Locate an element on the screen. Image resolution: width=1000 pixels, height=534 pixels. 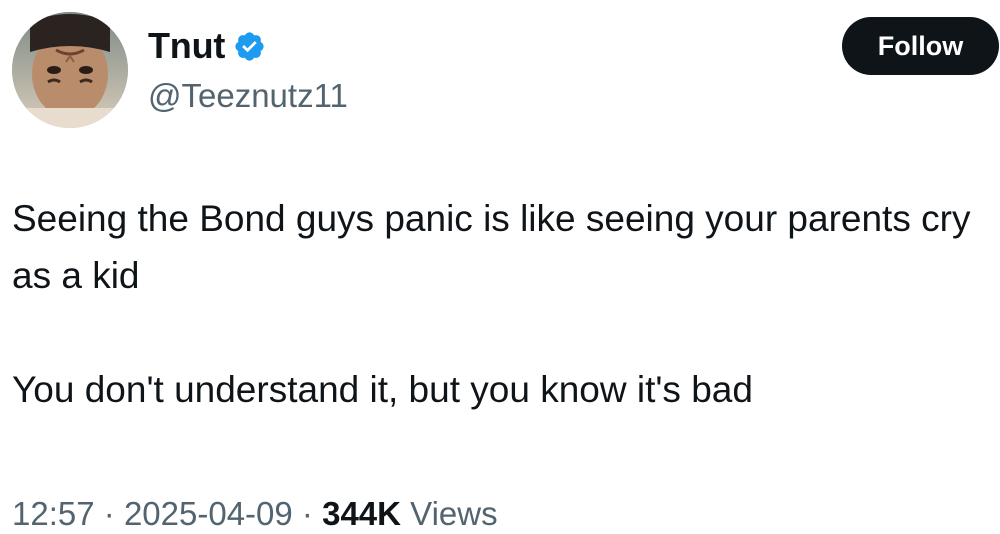
tweet-date: 2025-04-09 is located at coordinates (208, 513).